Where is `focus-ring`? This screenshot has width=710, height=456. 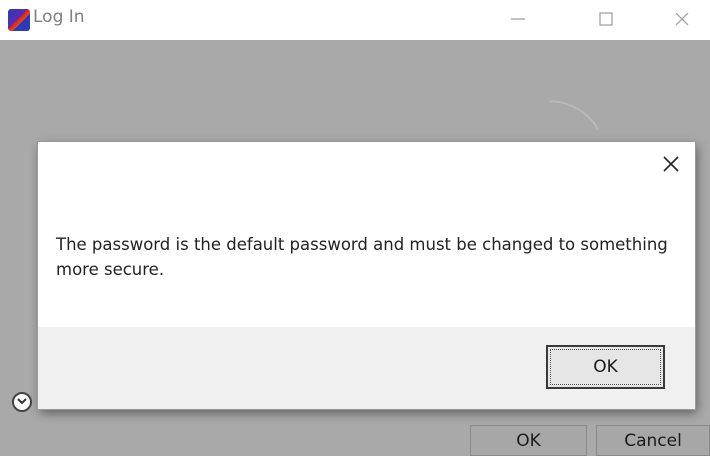
focus-ring is located at coordinates (605, 367).